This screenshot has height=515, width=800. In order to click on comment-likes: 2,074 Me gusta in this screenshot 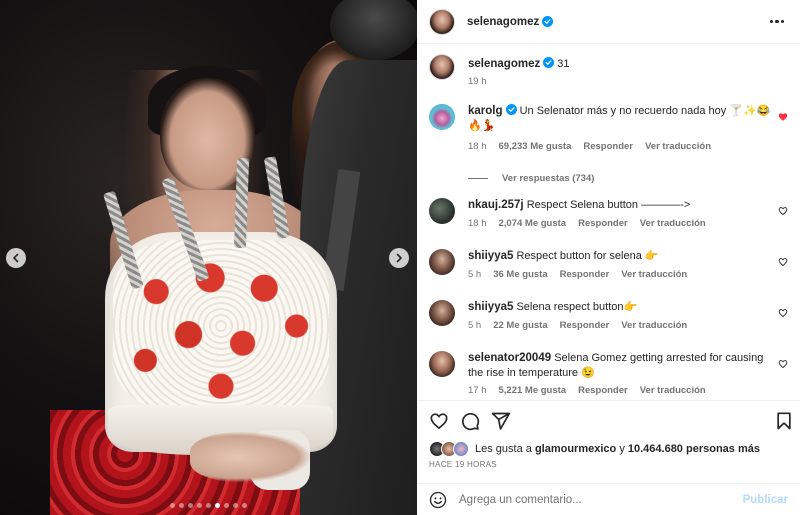, I will do `click(533, 223)`.